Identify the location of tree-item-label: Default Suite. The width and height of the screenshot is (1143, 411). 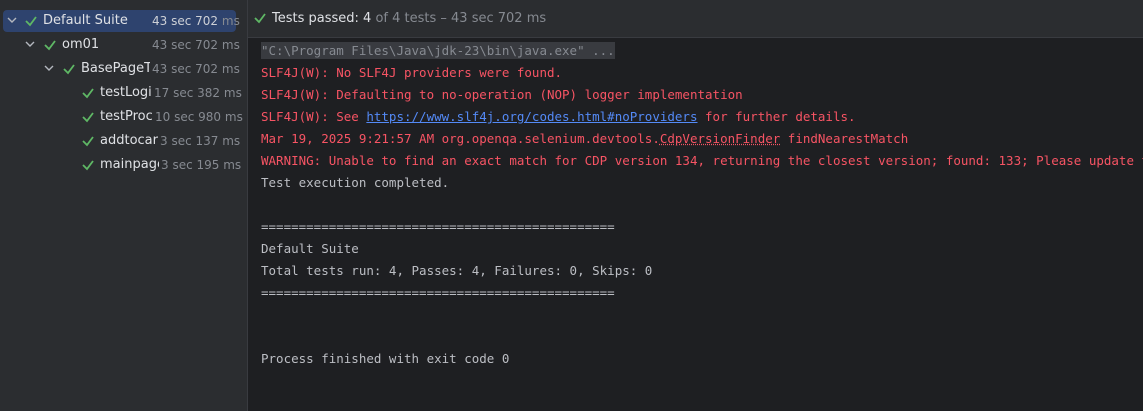
(85, 20).